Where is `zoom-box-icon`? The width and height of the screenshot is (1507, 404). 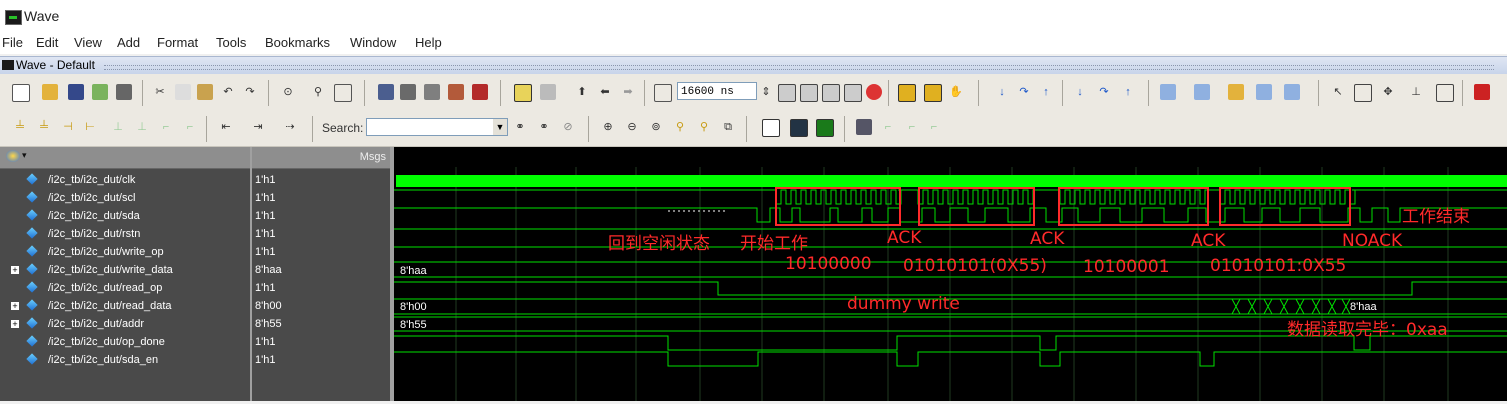 zoom-box-icon is located at coordinates (523, 93).